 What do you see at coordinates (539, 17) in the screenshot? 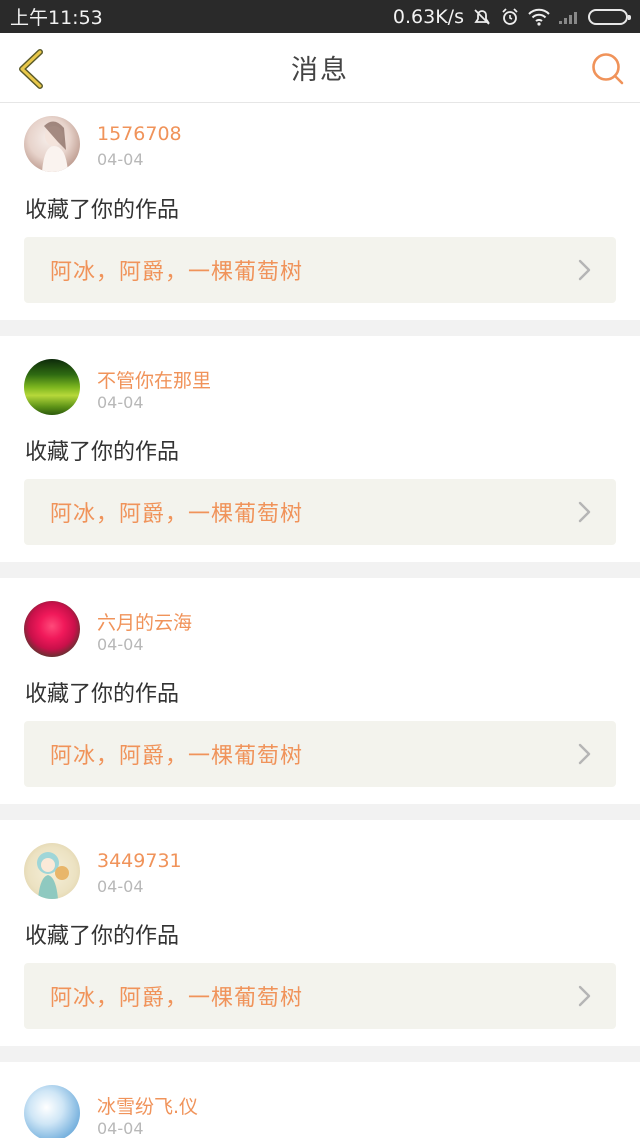
I see `wifi-icon` at bounding box center [539, 17].